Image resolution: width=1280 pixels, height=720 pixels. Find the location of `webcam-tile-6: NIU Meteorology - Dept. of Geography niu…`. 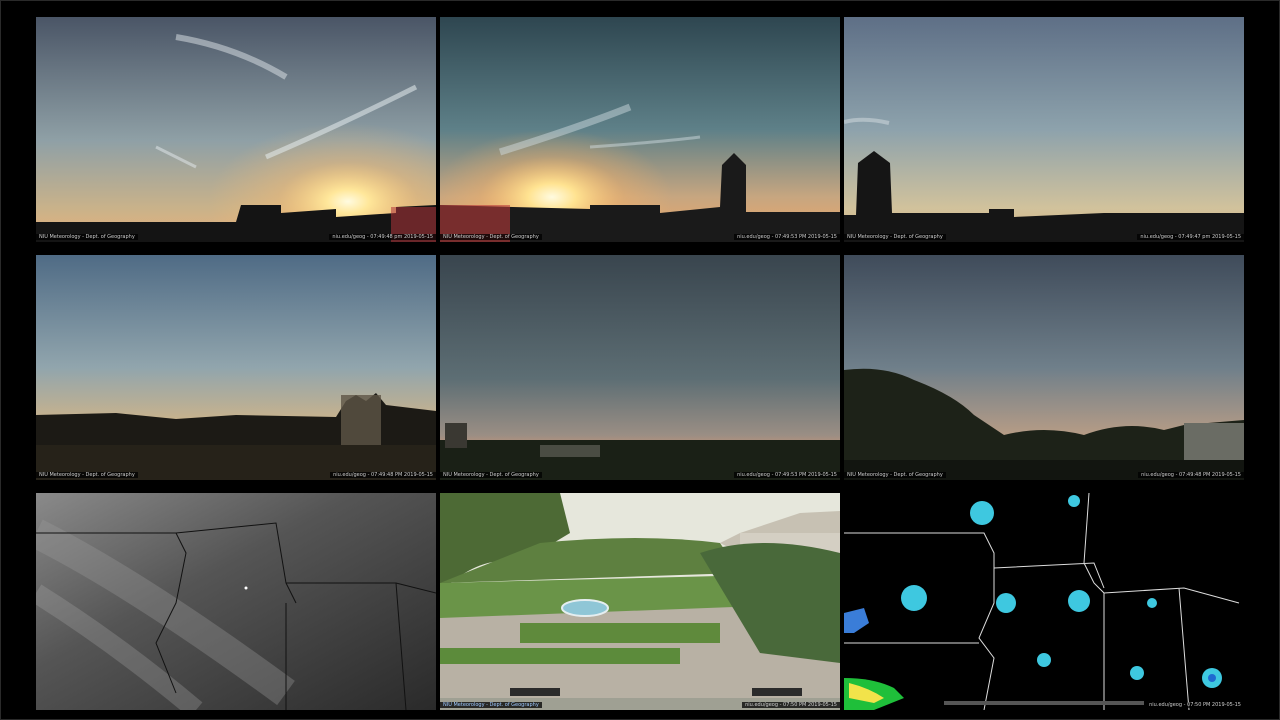

webcam-tile-6: NIU Meteorology - Dept. of Geography niu… is located at coordinates (1044, 367).